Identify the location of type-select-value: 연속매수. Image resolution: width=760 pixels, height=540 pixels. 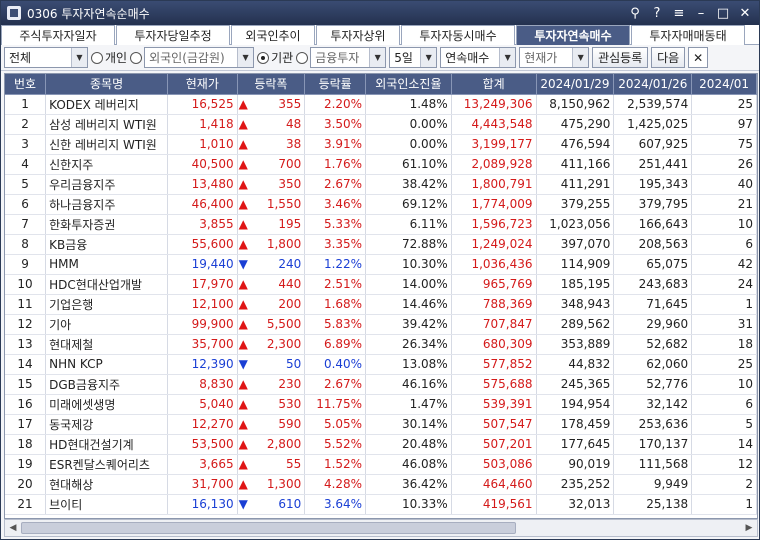
(467, 58).